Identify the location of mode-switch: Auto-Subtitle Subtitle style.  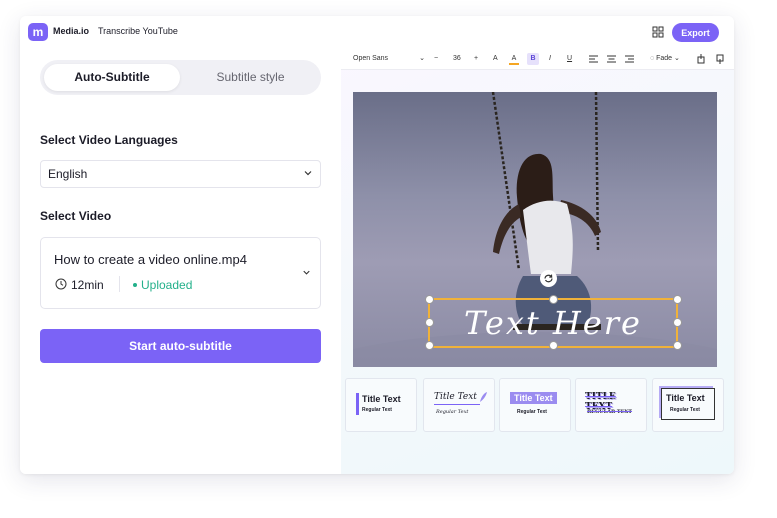
(180, 77).